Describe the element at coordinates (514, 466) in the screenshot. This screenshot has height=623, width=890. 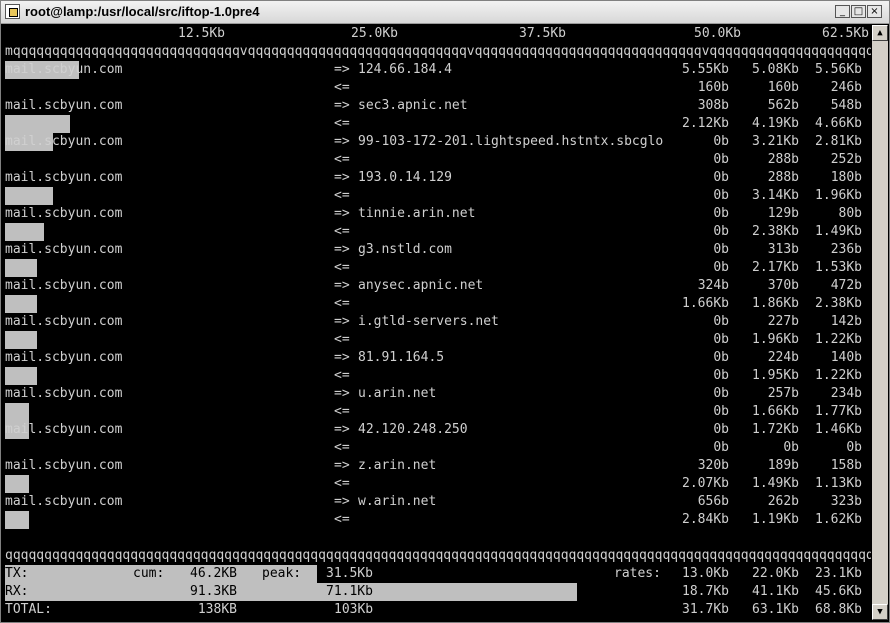
I see `peer-host: z.arin.net` at that location.